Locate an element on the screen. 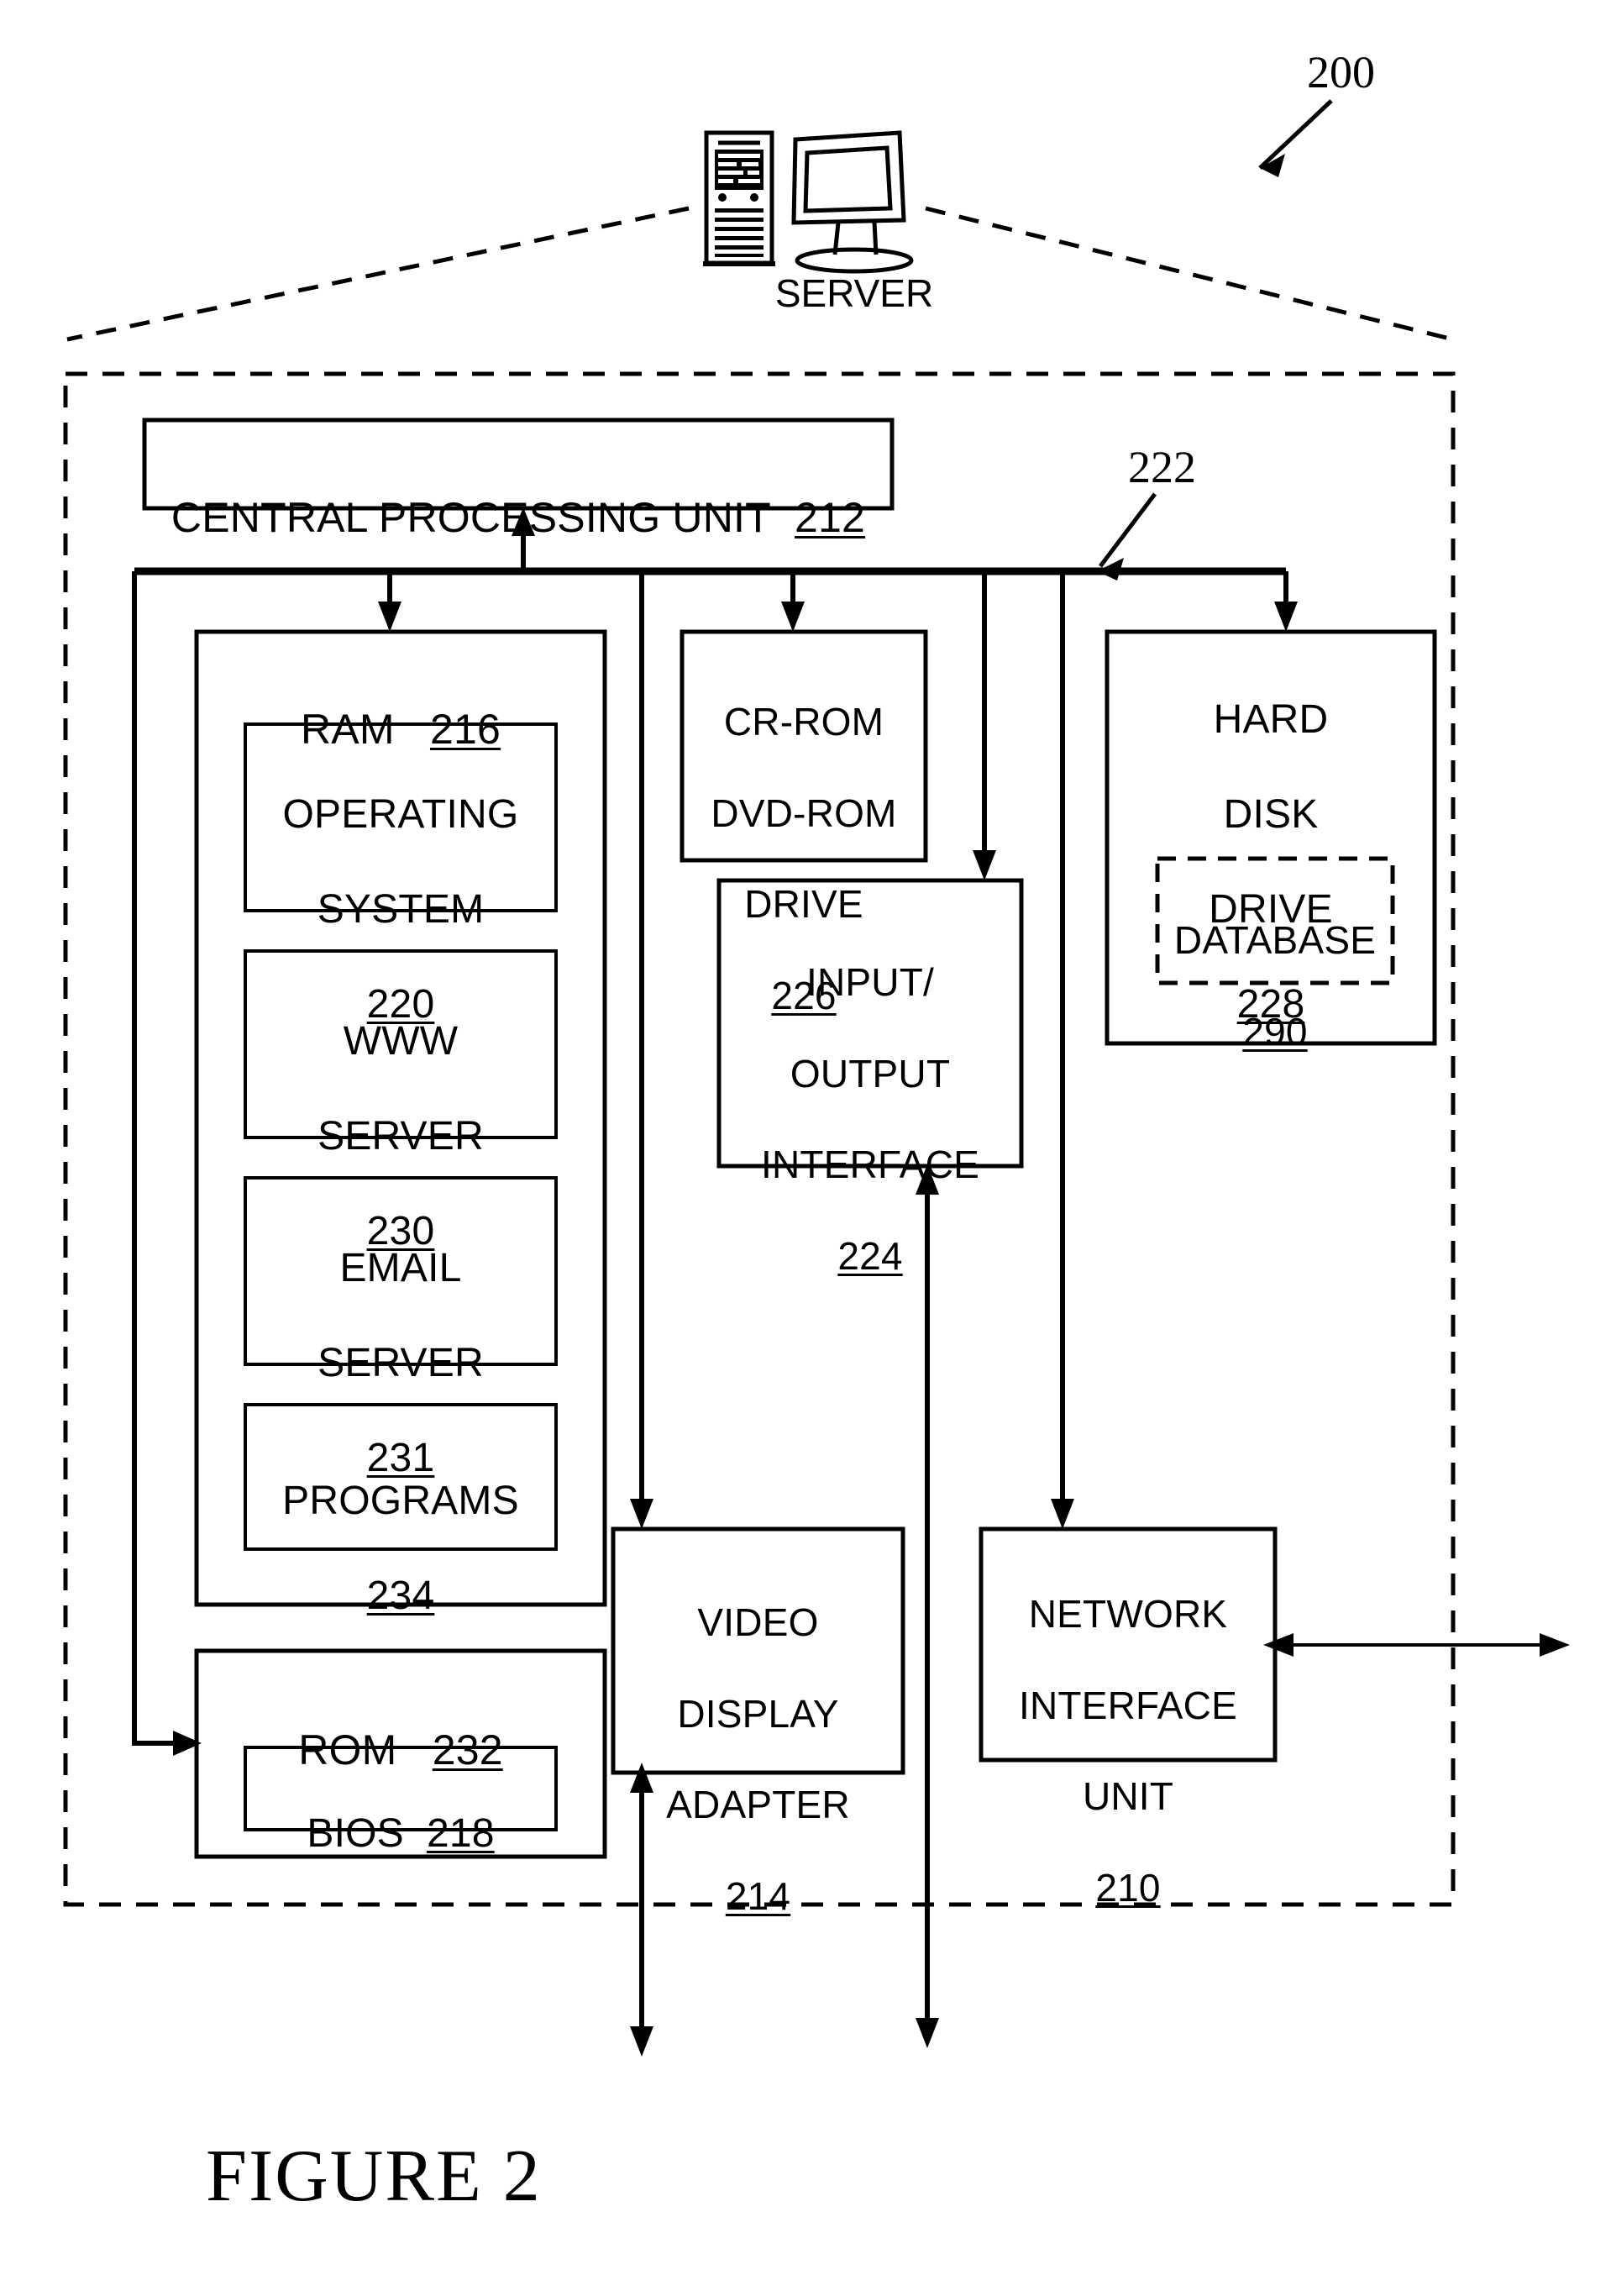  io-interface-line2: OUTPUT is located at coordinates (870, 1073).